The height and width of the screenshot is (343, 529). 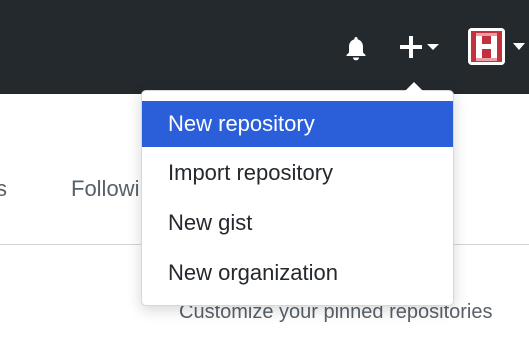 I want to click on menu-item-new-gist: New gist, so click(x=297, y=223).